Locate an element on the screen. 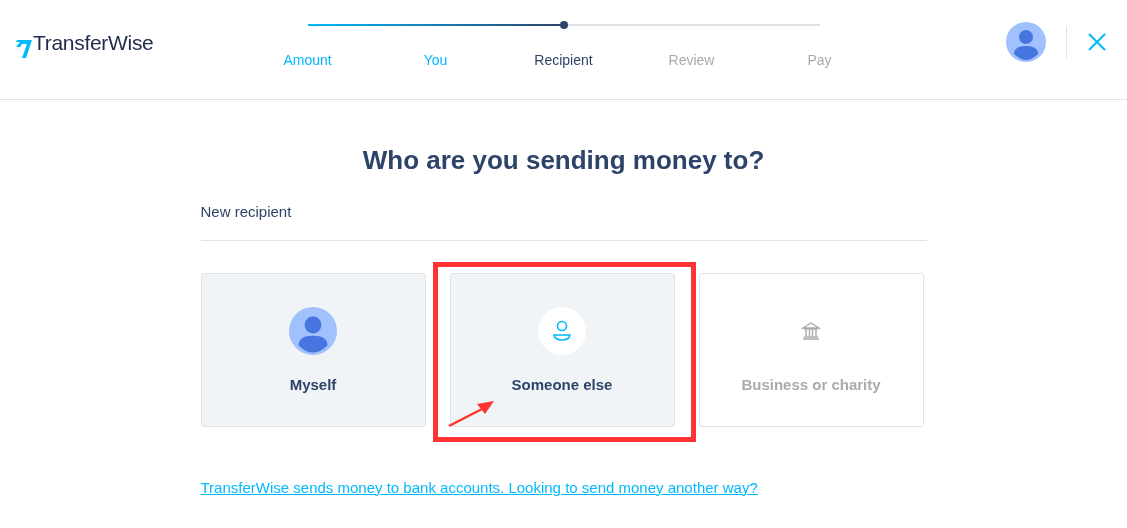  recipient-option: Someone else is located at coordinates (562, 349).